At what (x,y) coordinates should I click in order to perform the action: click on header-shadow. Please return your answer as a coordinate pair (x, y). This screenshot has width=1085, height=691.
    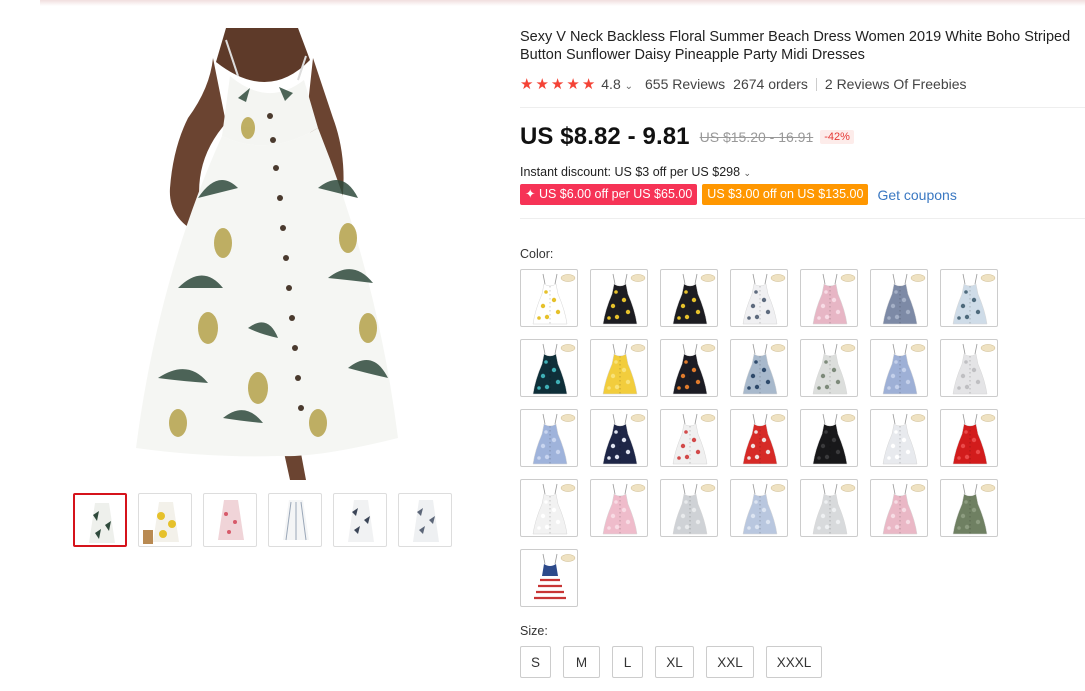
    Looking at the image, I should click on (562, 3).